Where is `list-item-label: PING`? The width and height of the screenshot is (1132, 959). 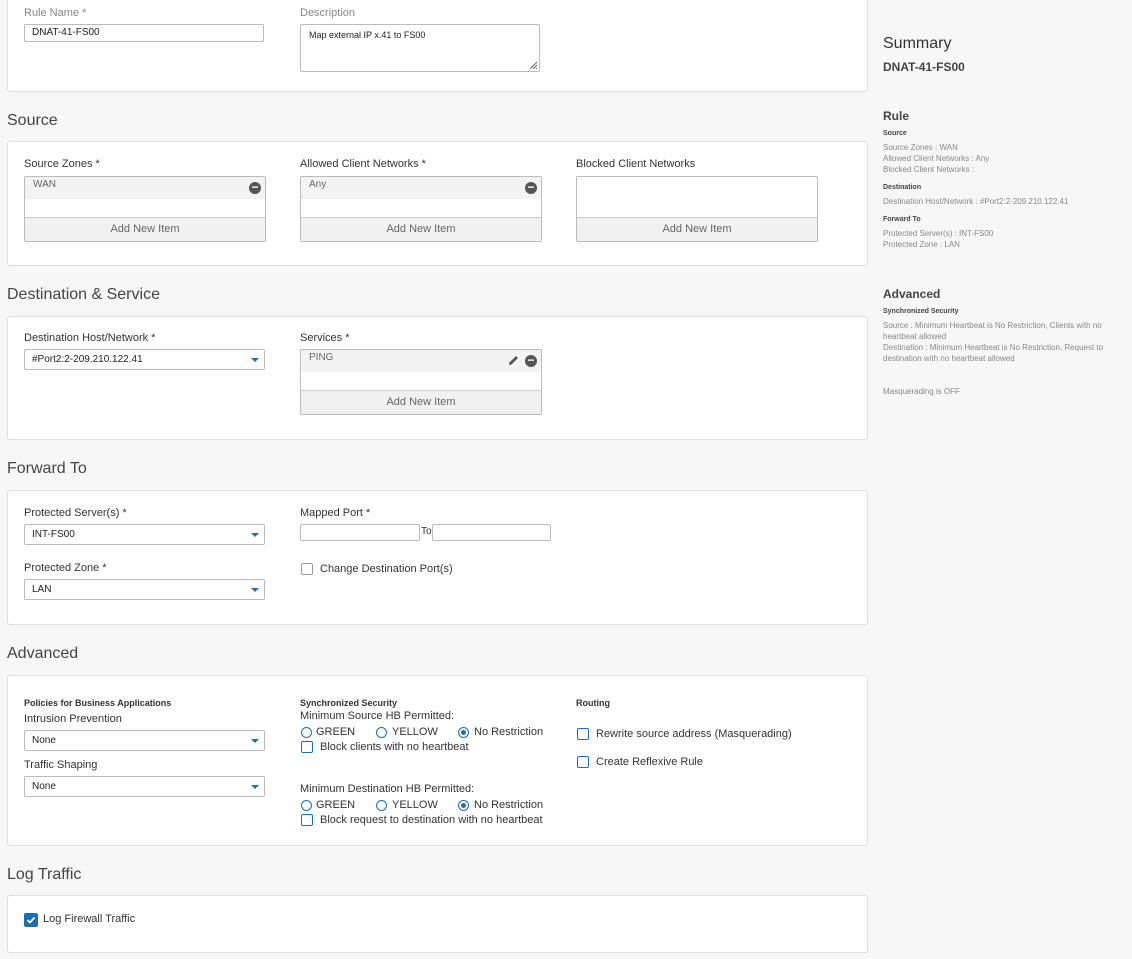 list-item-label: PING is located at coordinates (321, 357).